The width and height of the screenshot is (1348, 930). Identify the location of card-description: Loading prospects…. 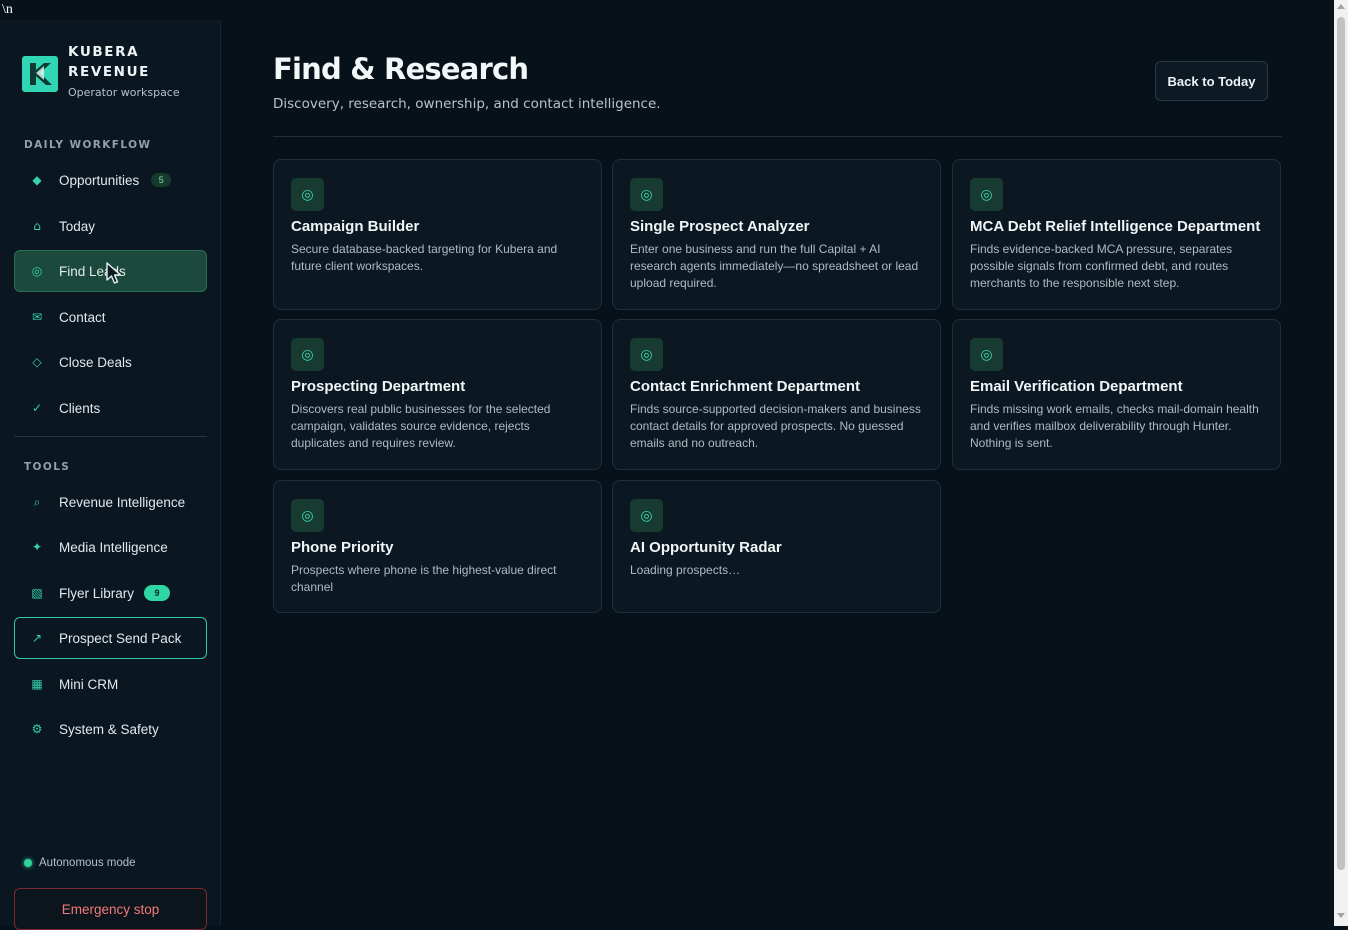
(685, 570).